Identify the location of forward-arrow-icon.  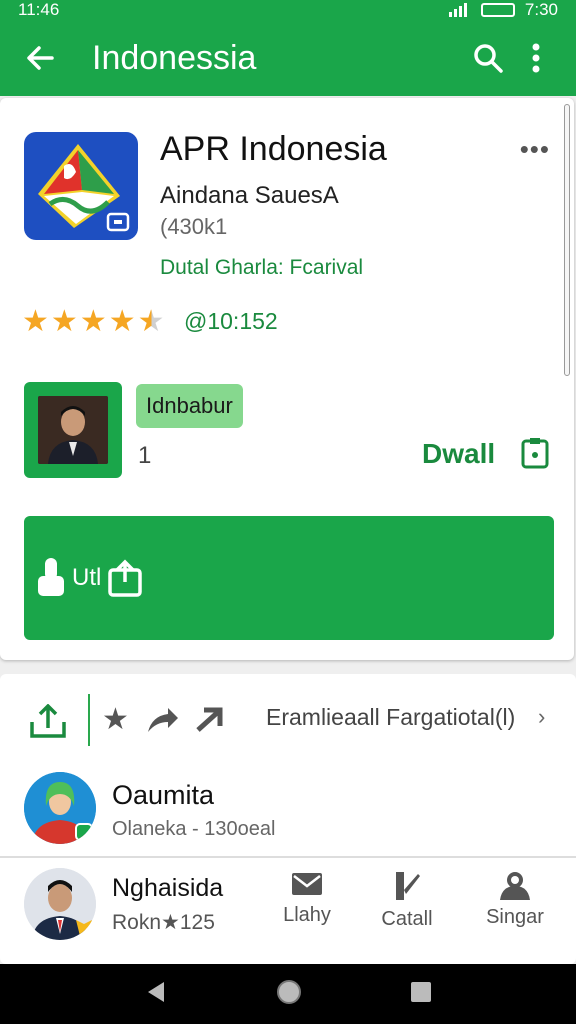
(163, 720).